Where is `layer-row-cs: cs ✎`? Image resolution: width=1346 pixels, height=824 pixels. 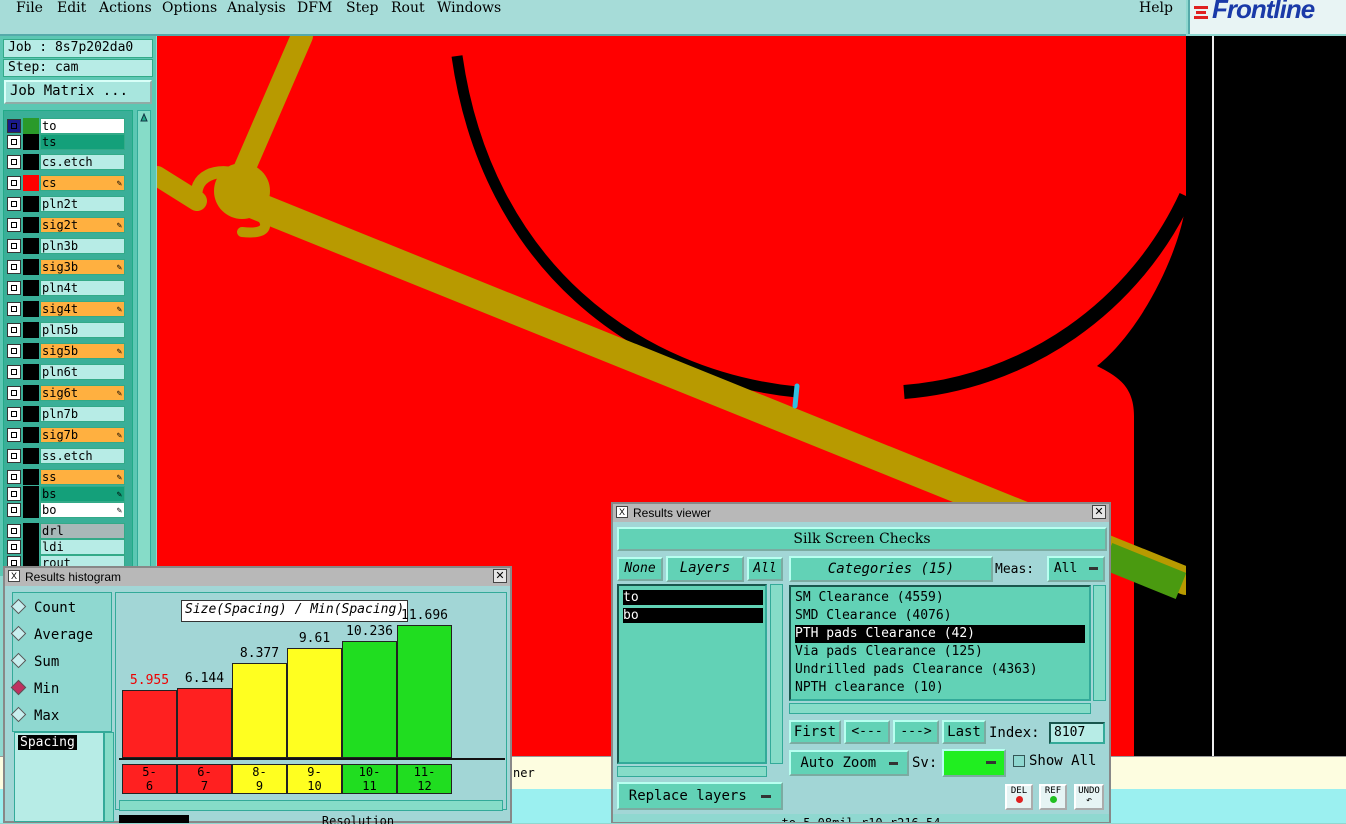
layer-row-cs: cs ✎ is located at coordinates (66, 183).